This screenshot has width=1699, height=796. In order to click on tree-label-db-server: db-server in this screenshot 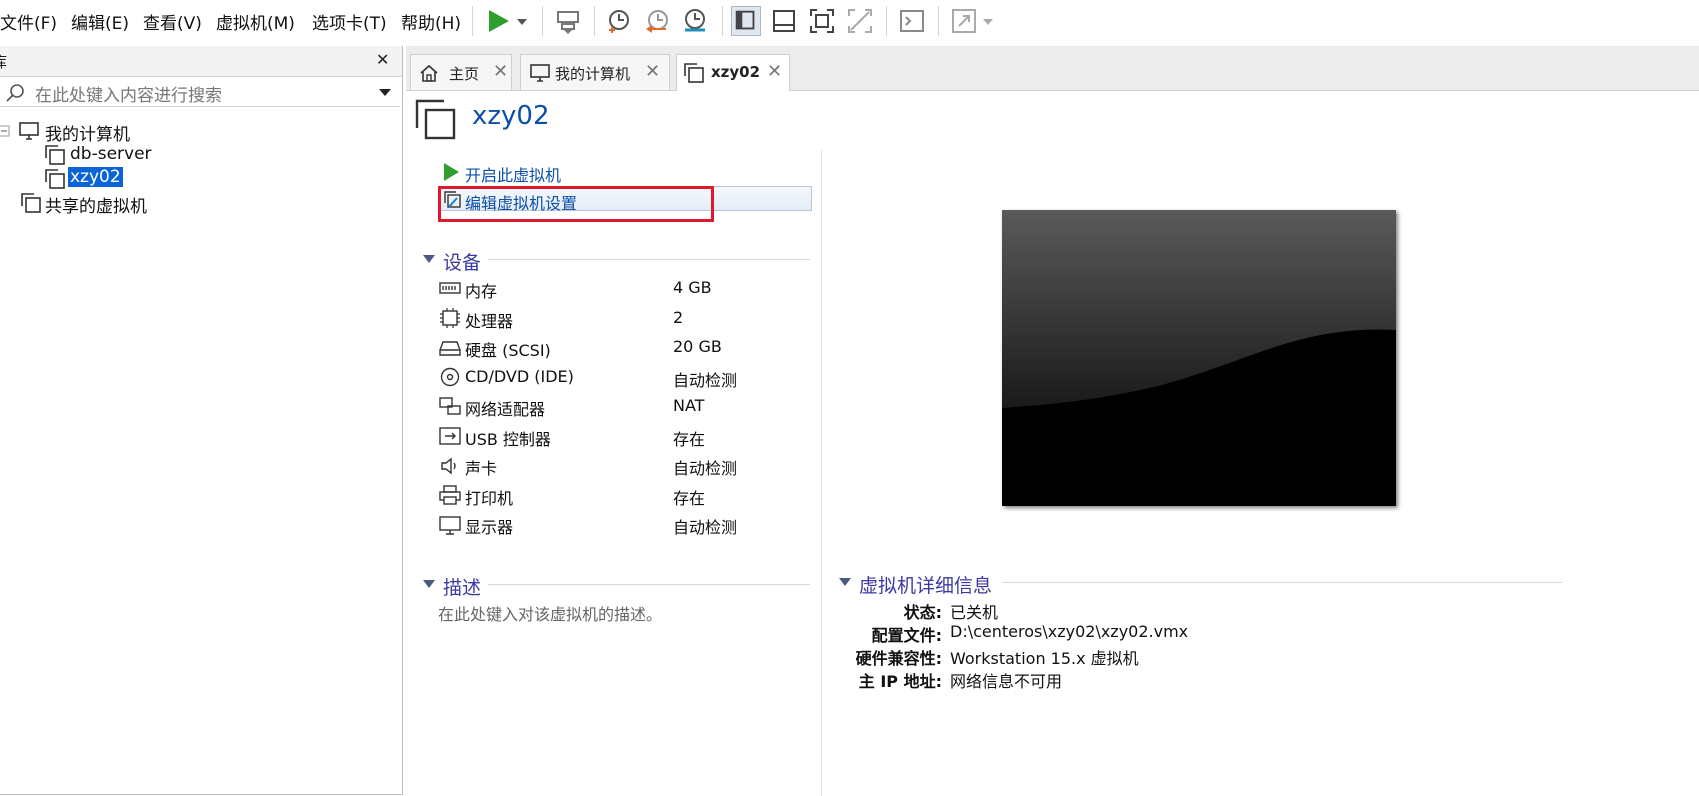, I will do `click(111, 154)`.